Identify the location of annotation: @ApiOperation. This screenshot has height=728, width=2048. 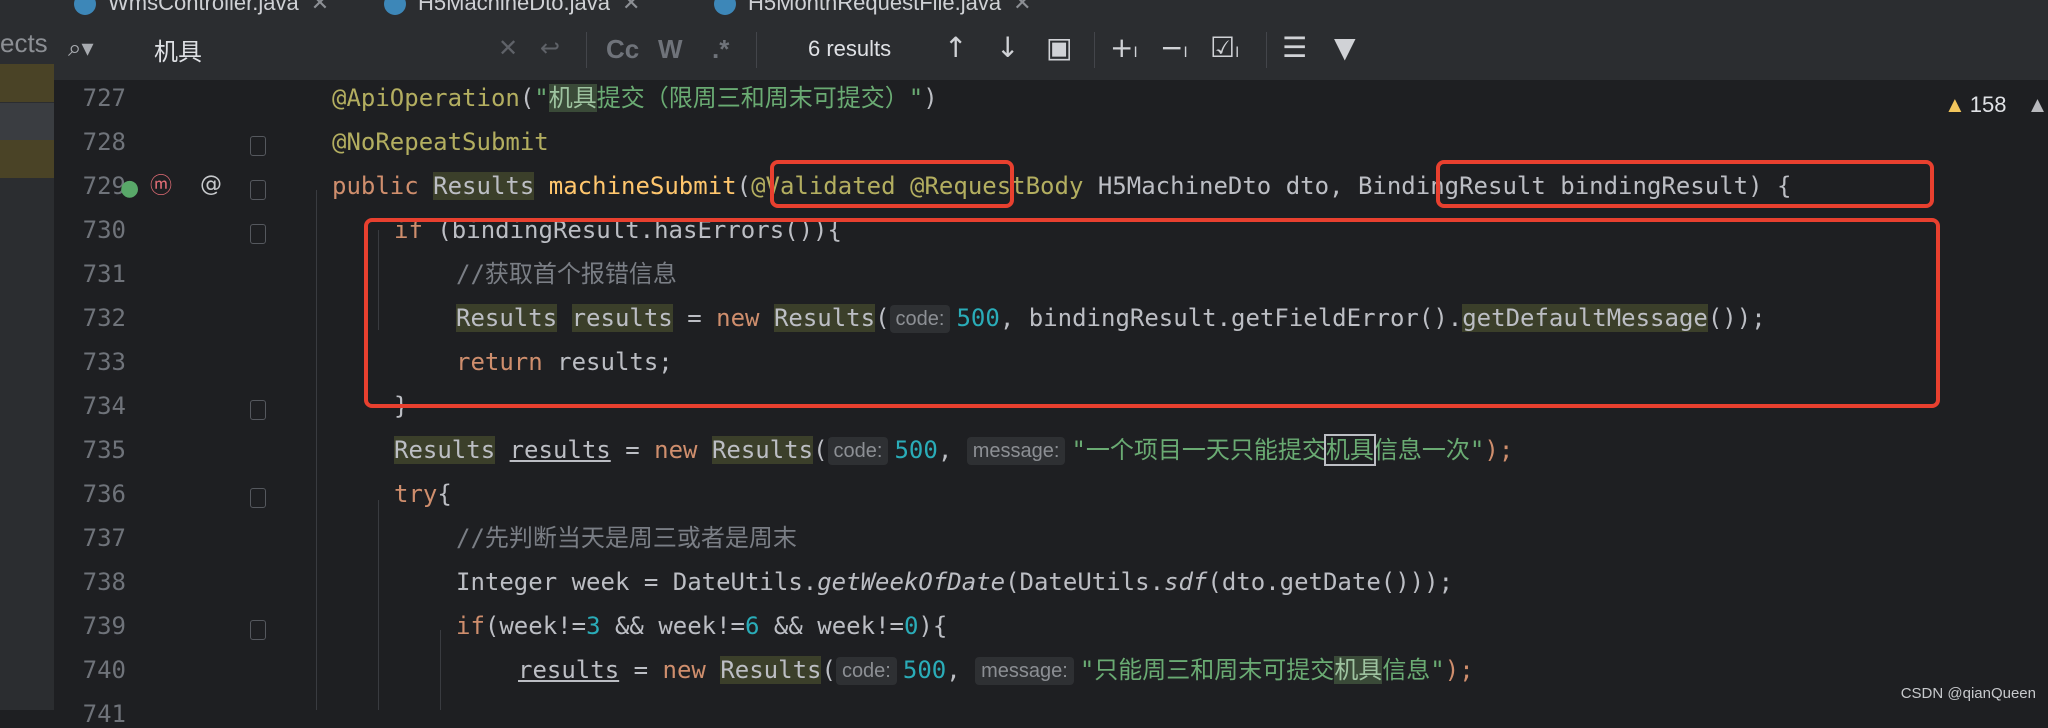
(426, 98).